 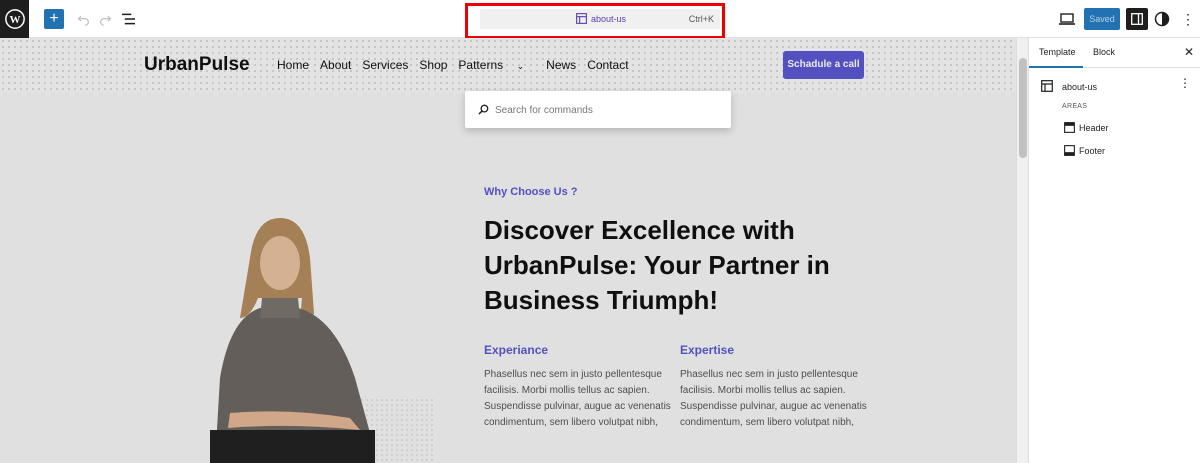 What do you see at coordinates (1162, 19) in the screenshot?
I see `styles-icon` at bounding box center [1162, 19].